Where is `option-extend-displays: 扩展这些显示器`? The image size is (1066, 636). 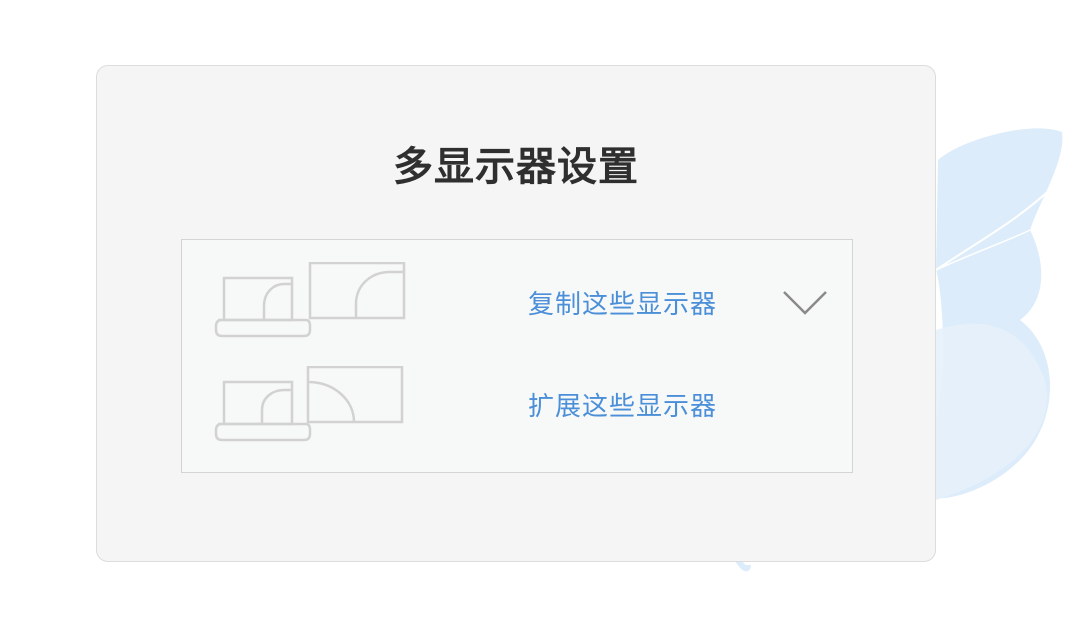 option-extend-displays: 扩展这些显示器 is located at coordinates (517, 406).